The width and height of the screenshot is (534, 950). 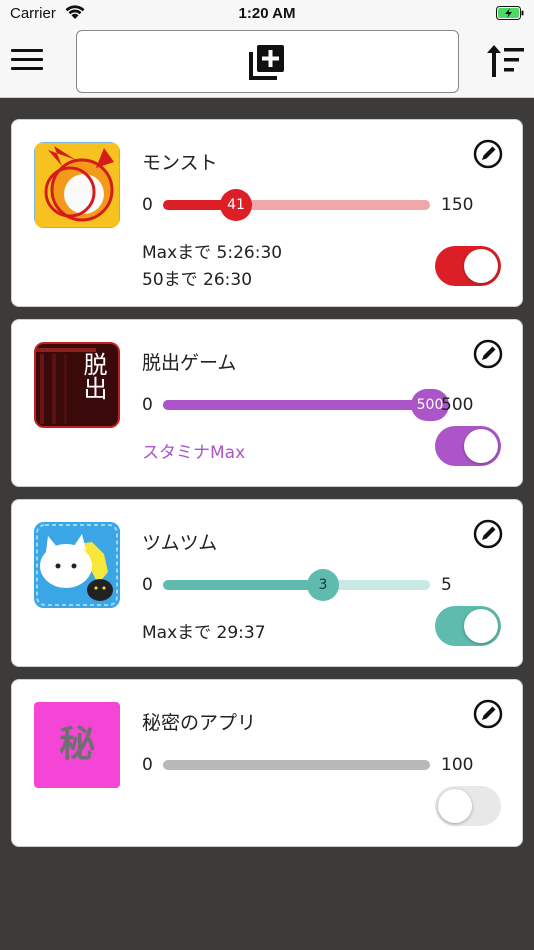 I want to click on time-to-target-label: 50まで 26:30, so click(x=197, y=280).